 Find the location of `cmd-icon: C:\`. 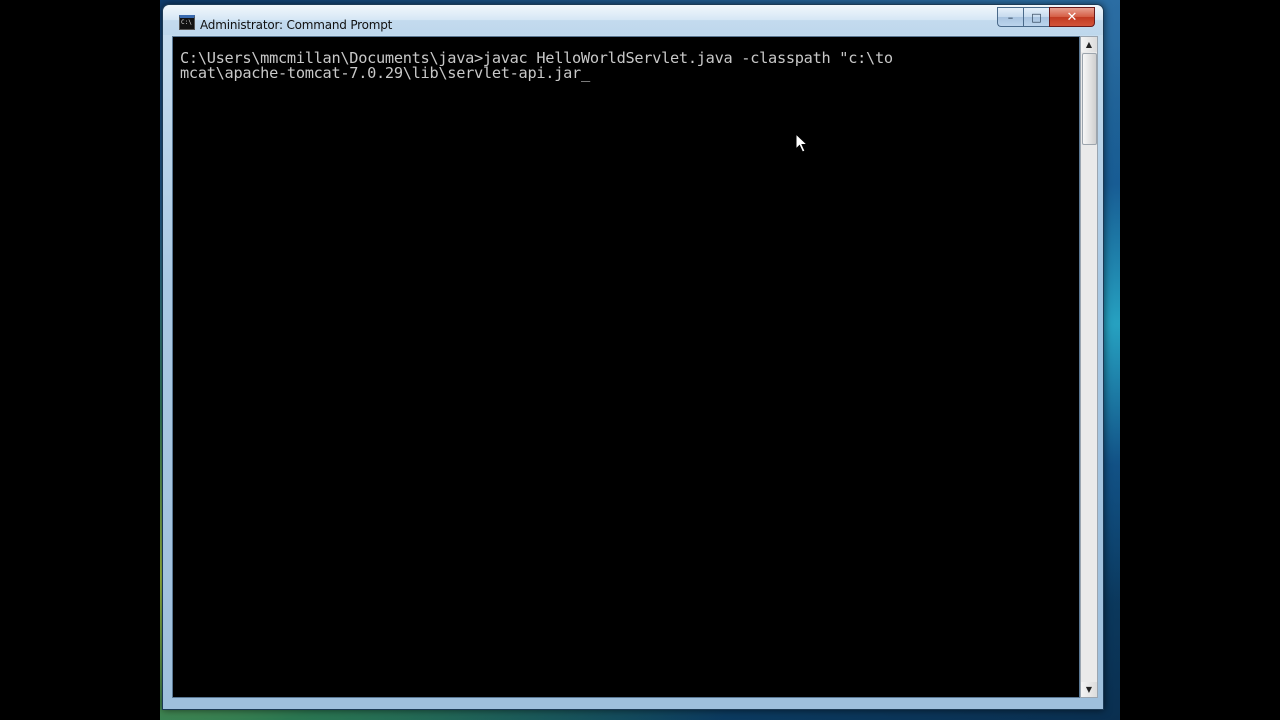

cmd-icon: C:\ is located at coordinates (187, 22).